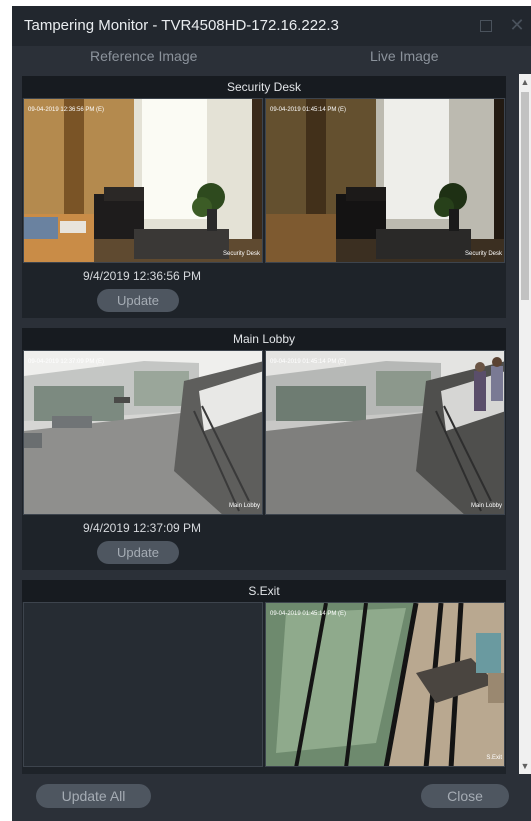 The height and width of the screenshot is (821, 531). I want to click on vertical-scrollbar: ▲ ▼, so click(525, 424).